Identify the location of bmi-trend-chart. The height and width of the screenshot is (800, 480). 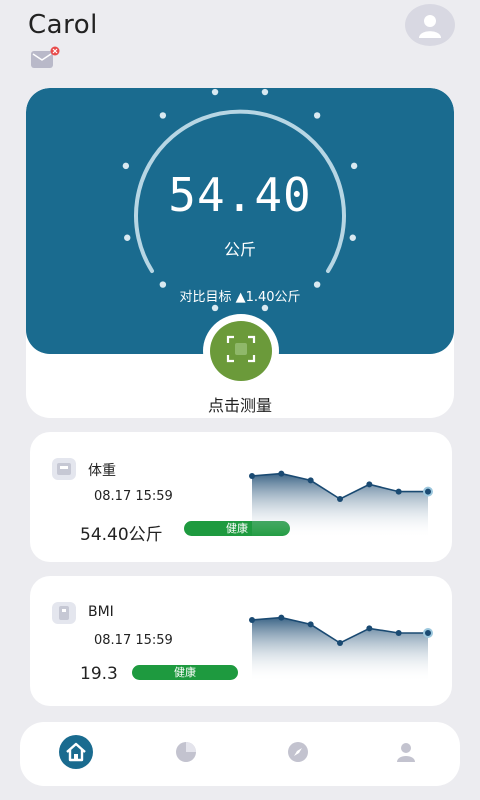
(341, 648).